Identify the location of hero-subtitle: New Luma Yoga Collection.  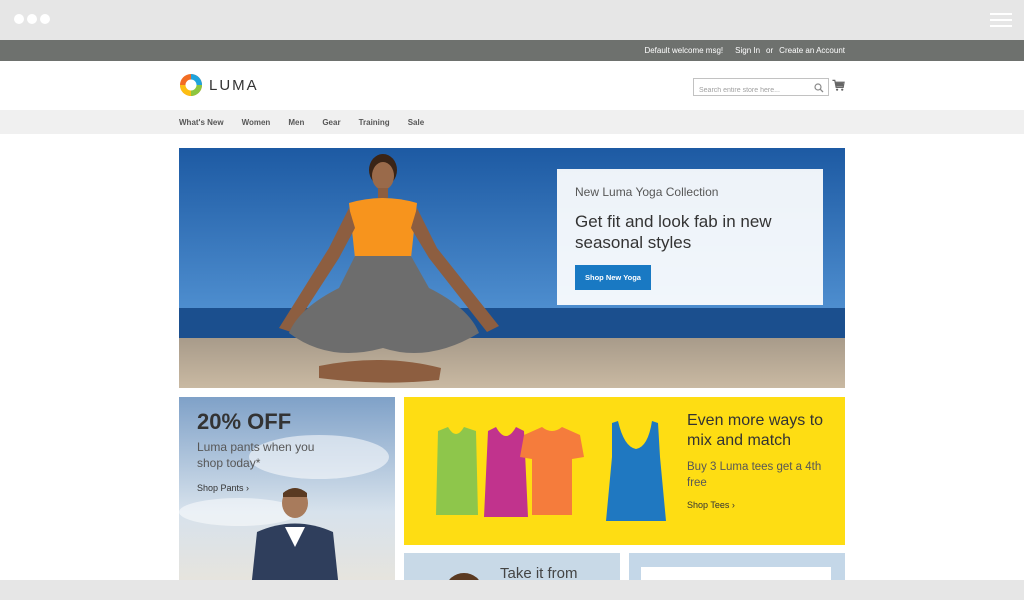
(647, 192).